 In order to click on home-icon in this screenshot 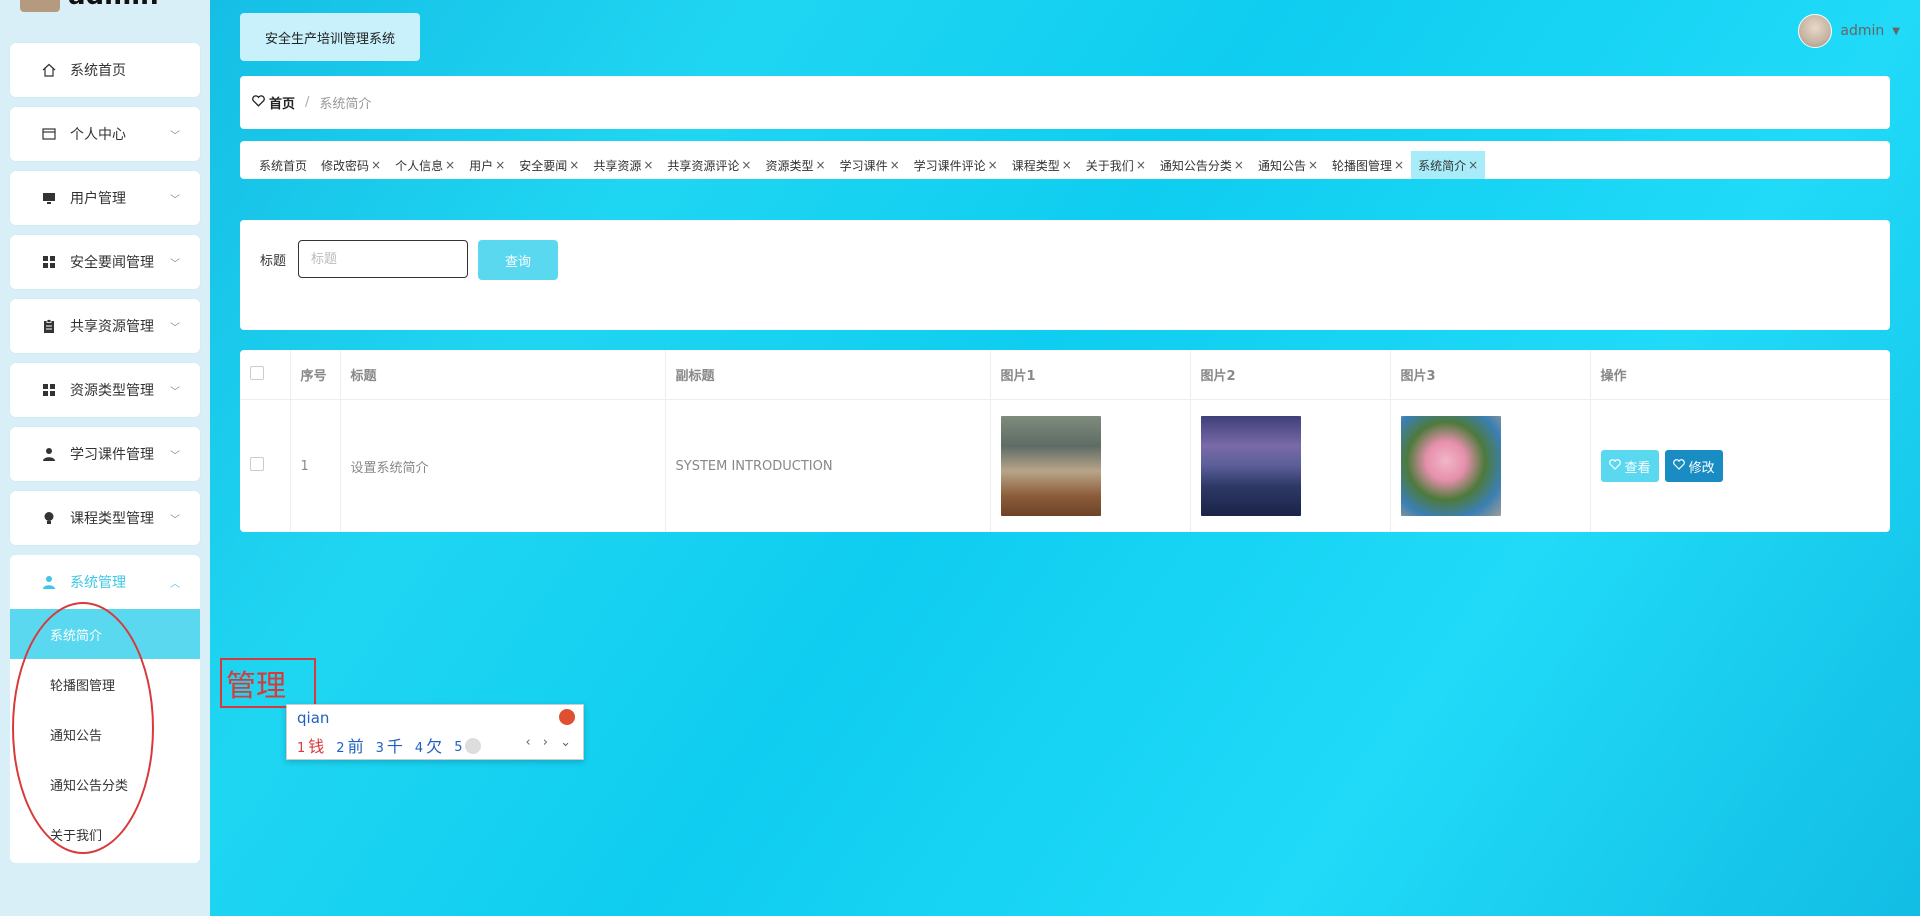, I will do `click(49, 70)`.